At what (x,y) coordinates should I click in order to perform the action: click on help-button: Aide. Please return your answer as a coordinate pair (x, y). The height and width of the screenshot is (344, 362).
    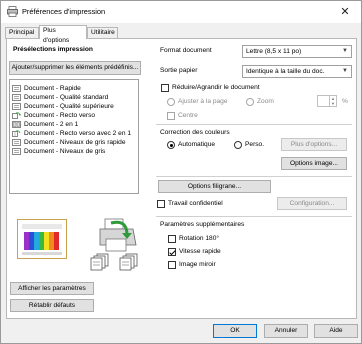
    Looking at the image, I should click on (336, 331).